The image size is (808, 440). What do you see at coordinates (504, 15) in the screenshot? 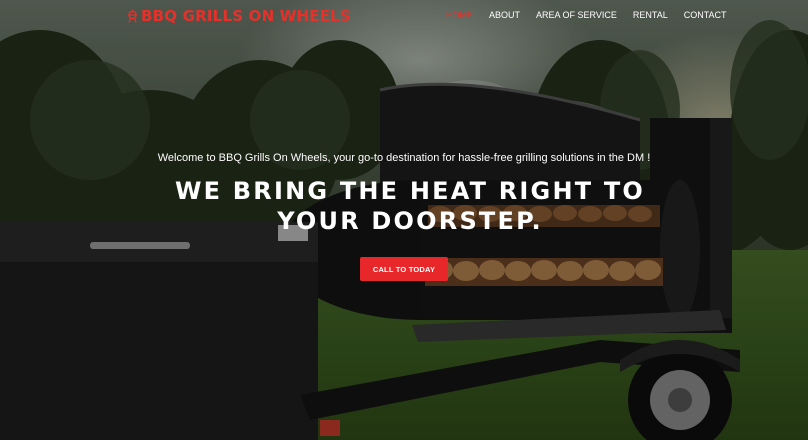
I see `nav-item-about: ABOUT` at bounding box center [504, 15].